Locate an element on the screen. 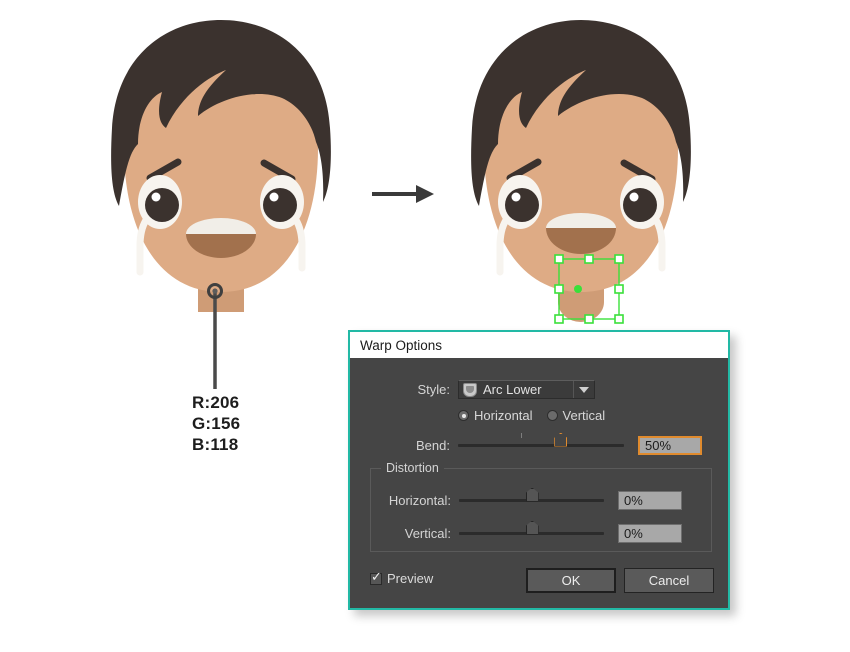 This screenshot has width=850, height=652. cancel-button-label: Cancel is located at coordinates (669, 580).